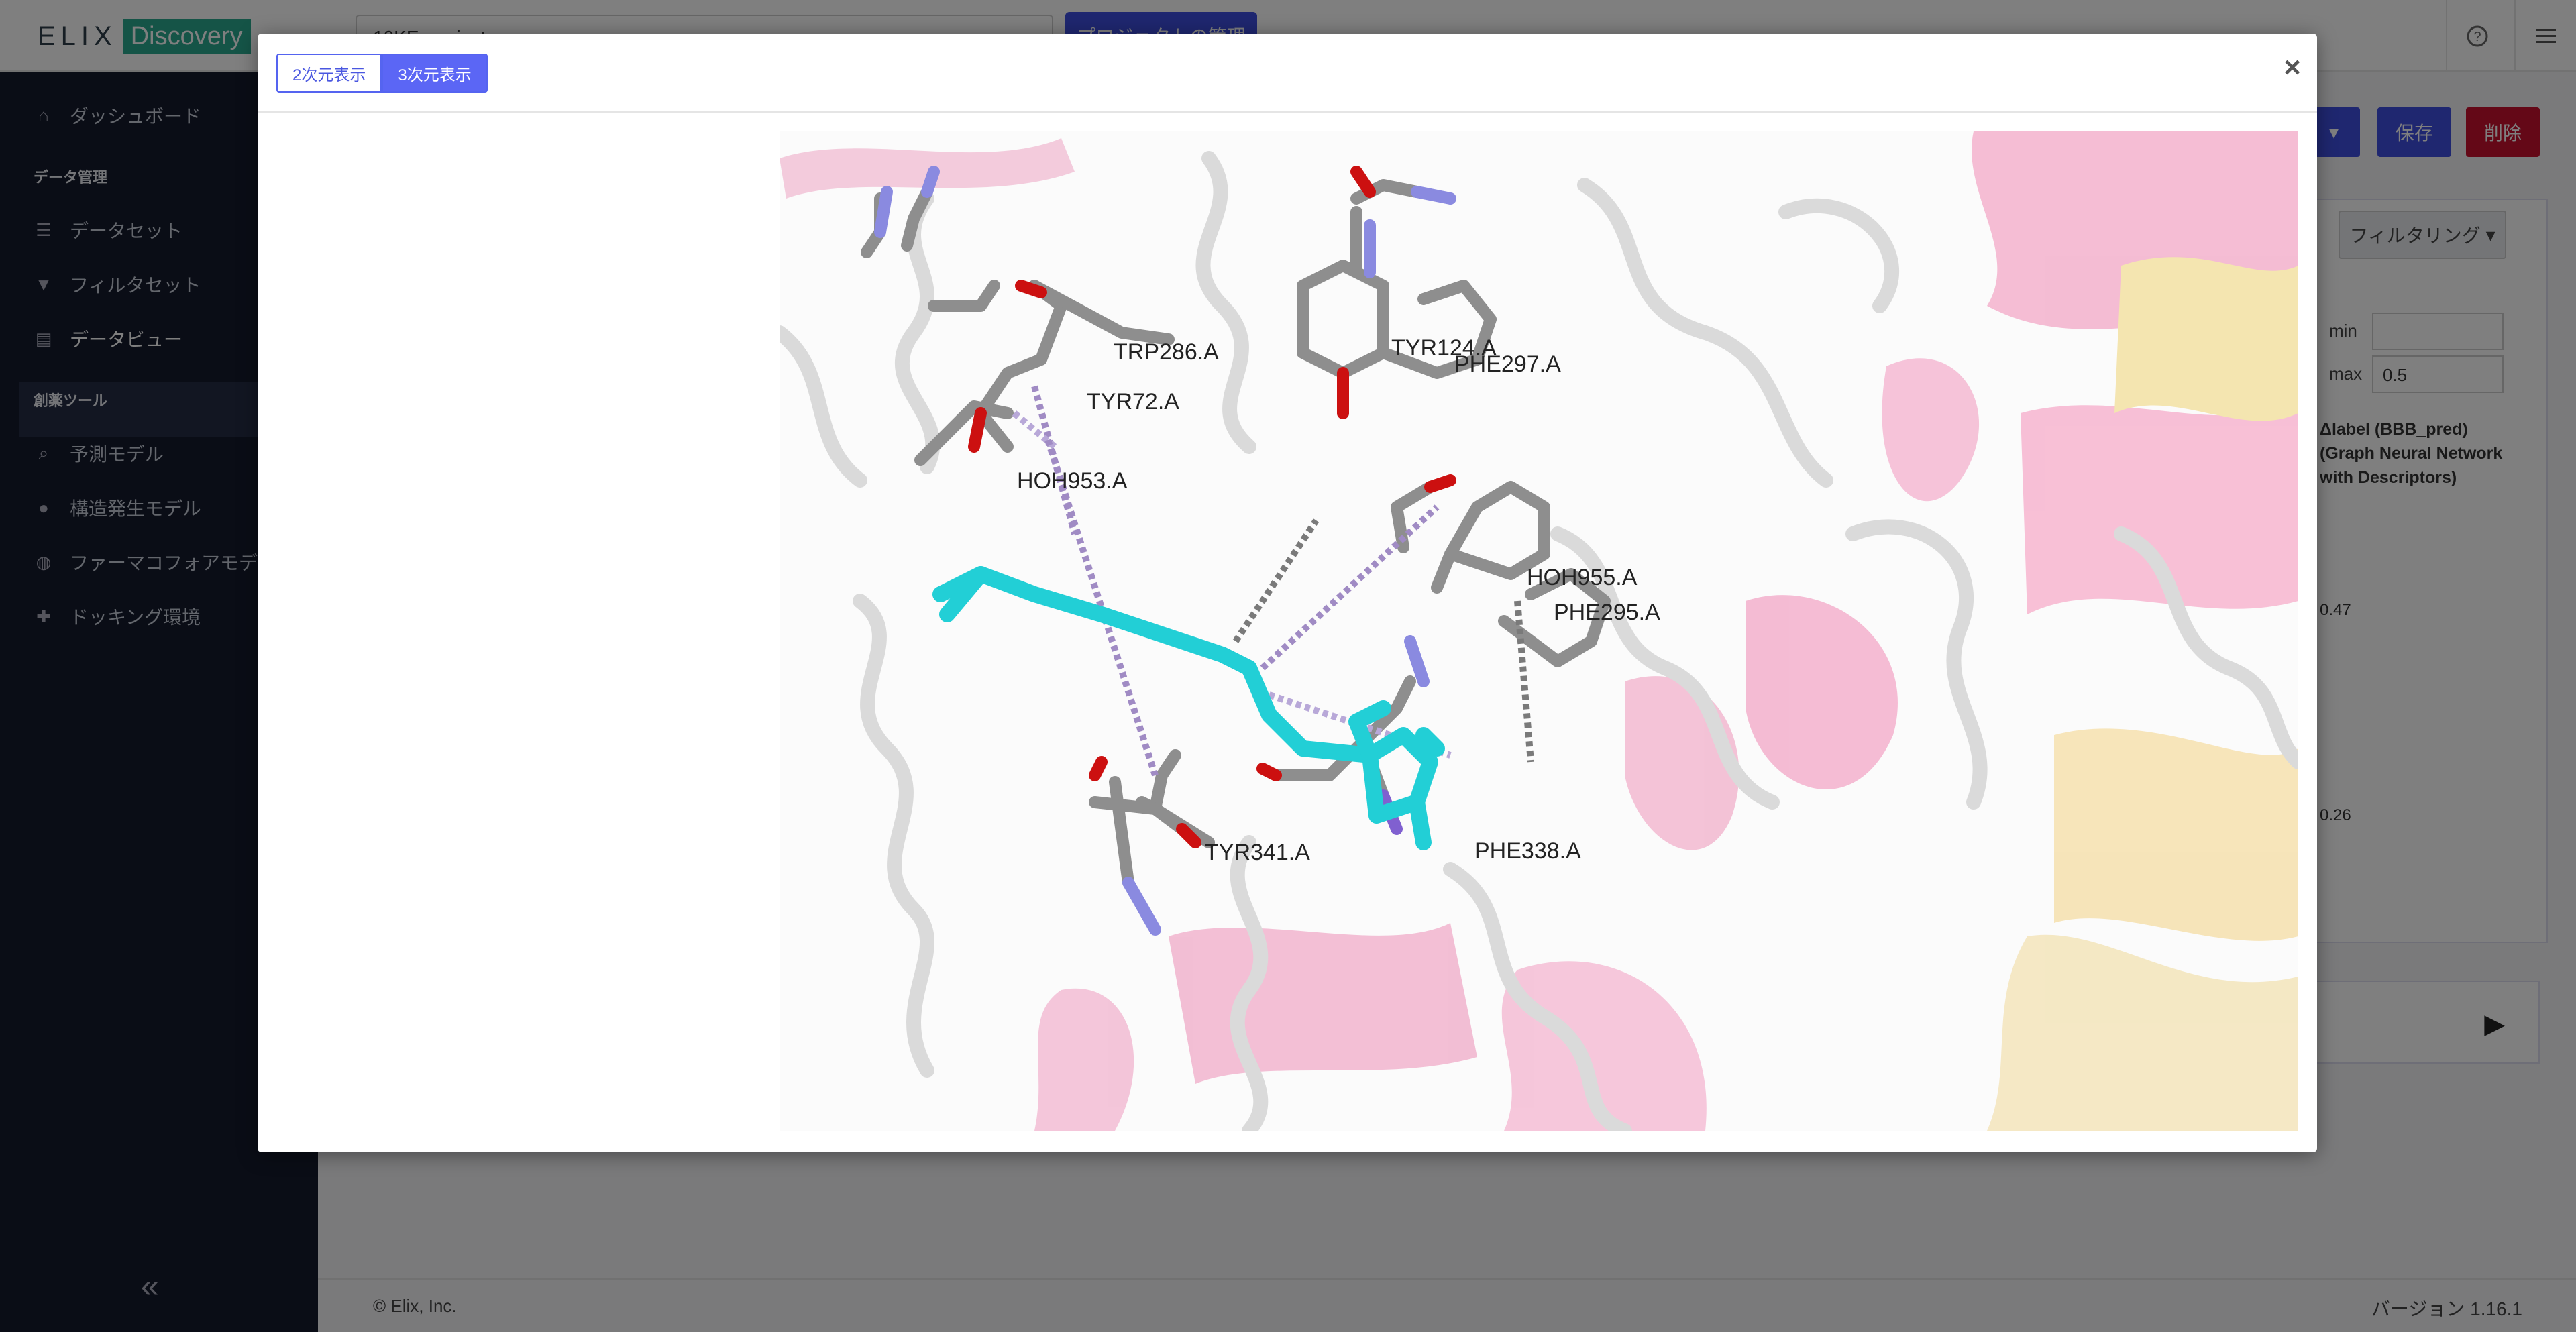 This screenshot has height=1332, width=2576. What do you see at coordinates (1188, 708) in the screenshot?
I see `ligand` at bounding box center [1188, 708].